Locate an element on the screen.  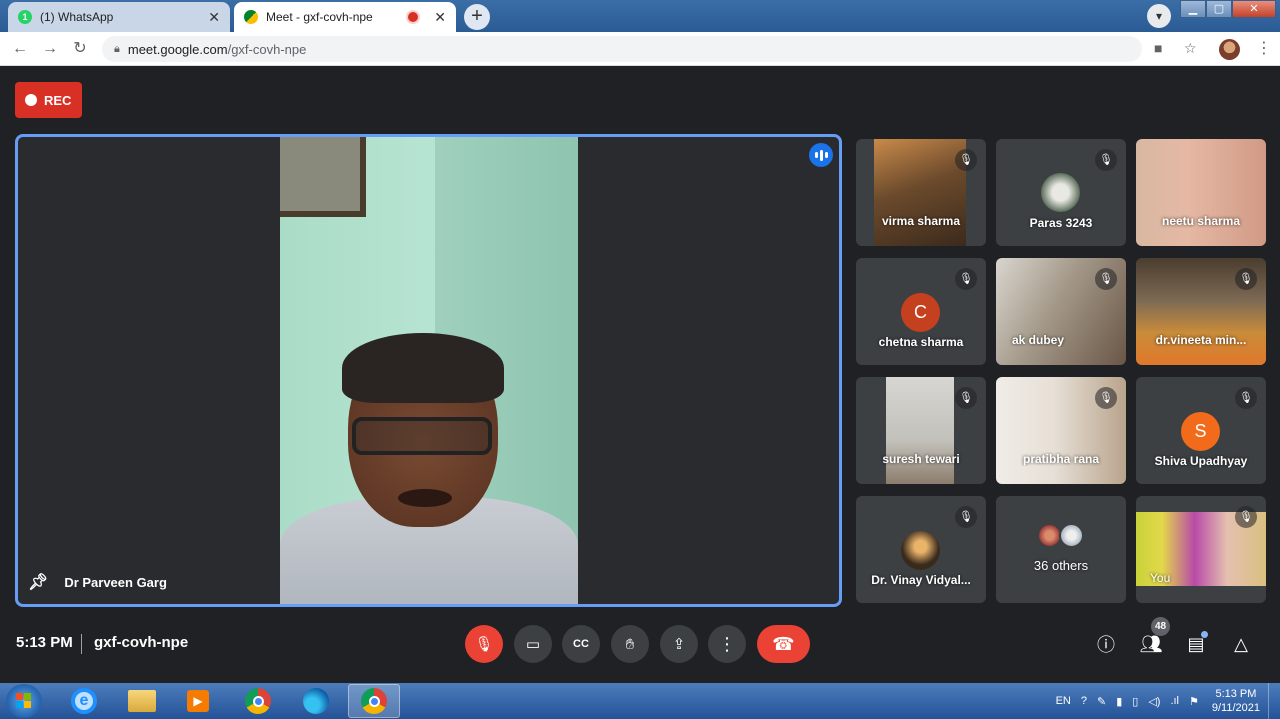
participant-tile: 🎙︎ Paras 3243 is located at coordinates (1061, 192).